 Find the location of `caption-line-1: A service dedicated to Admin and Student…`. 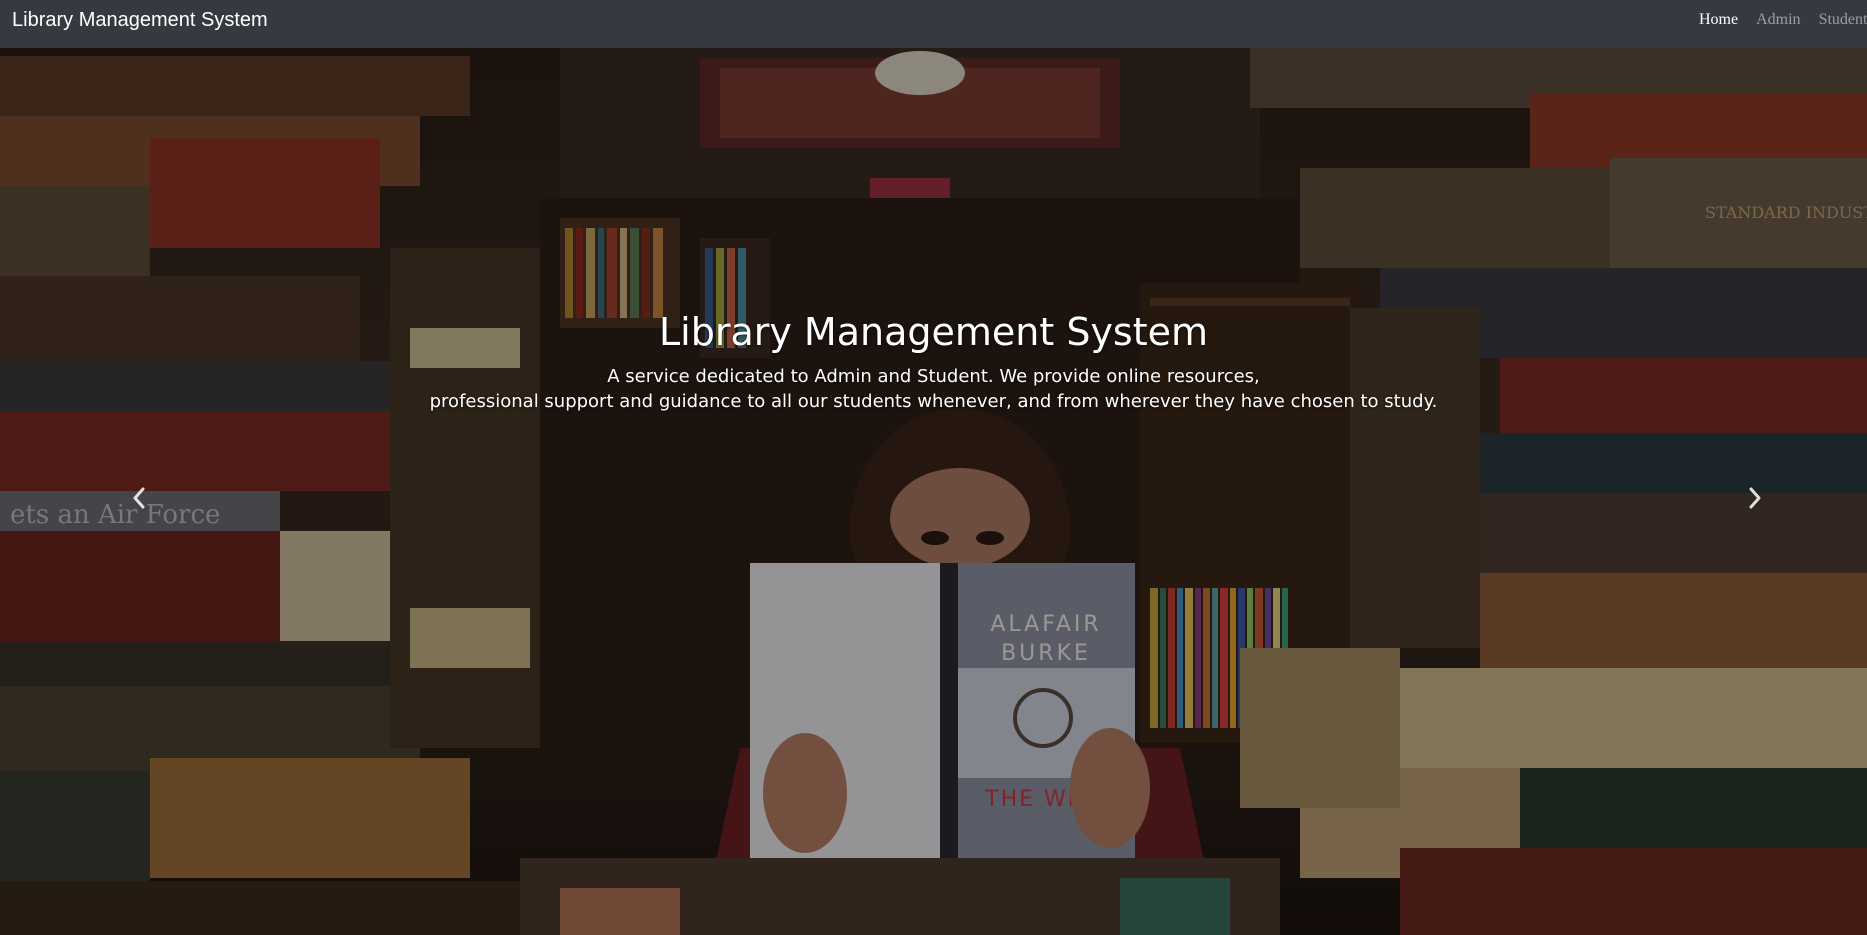

caption-line-1: A service dedicated to Admin and Student… is located at coordinates (933, 376).